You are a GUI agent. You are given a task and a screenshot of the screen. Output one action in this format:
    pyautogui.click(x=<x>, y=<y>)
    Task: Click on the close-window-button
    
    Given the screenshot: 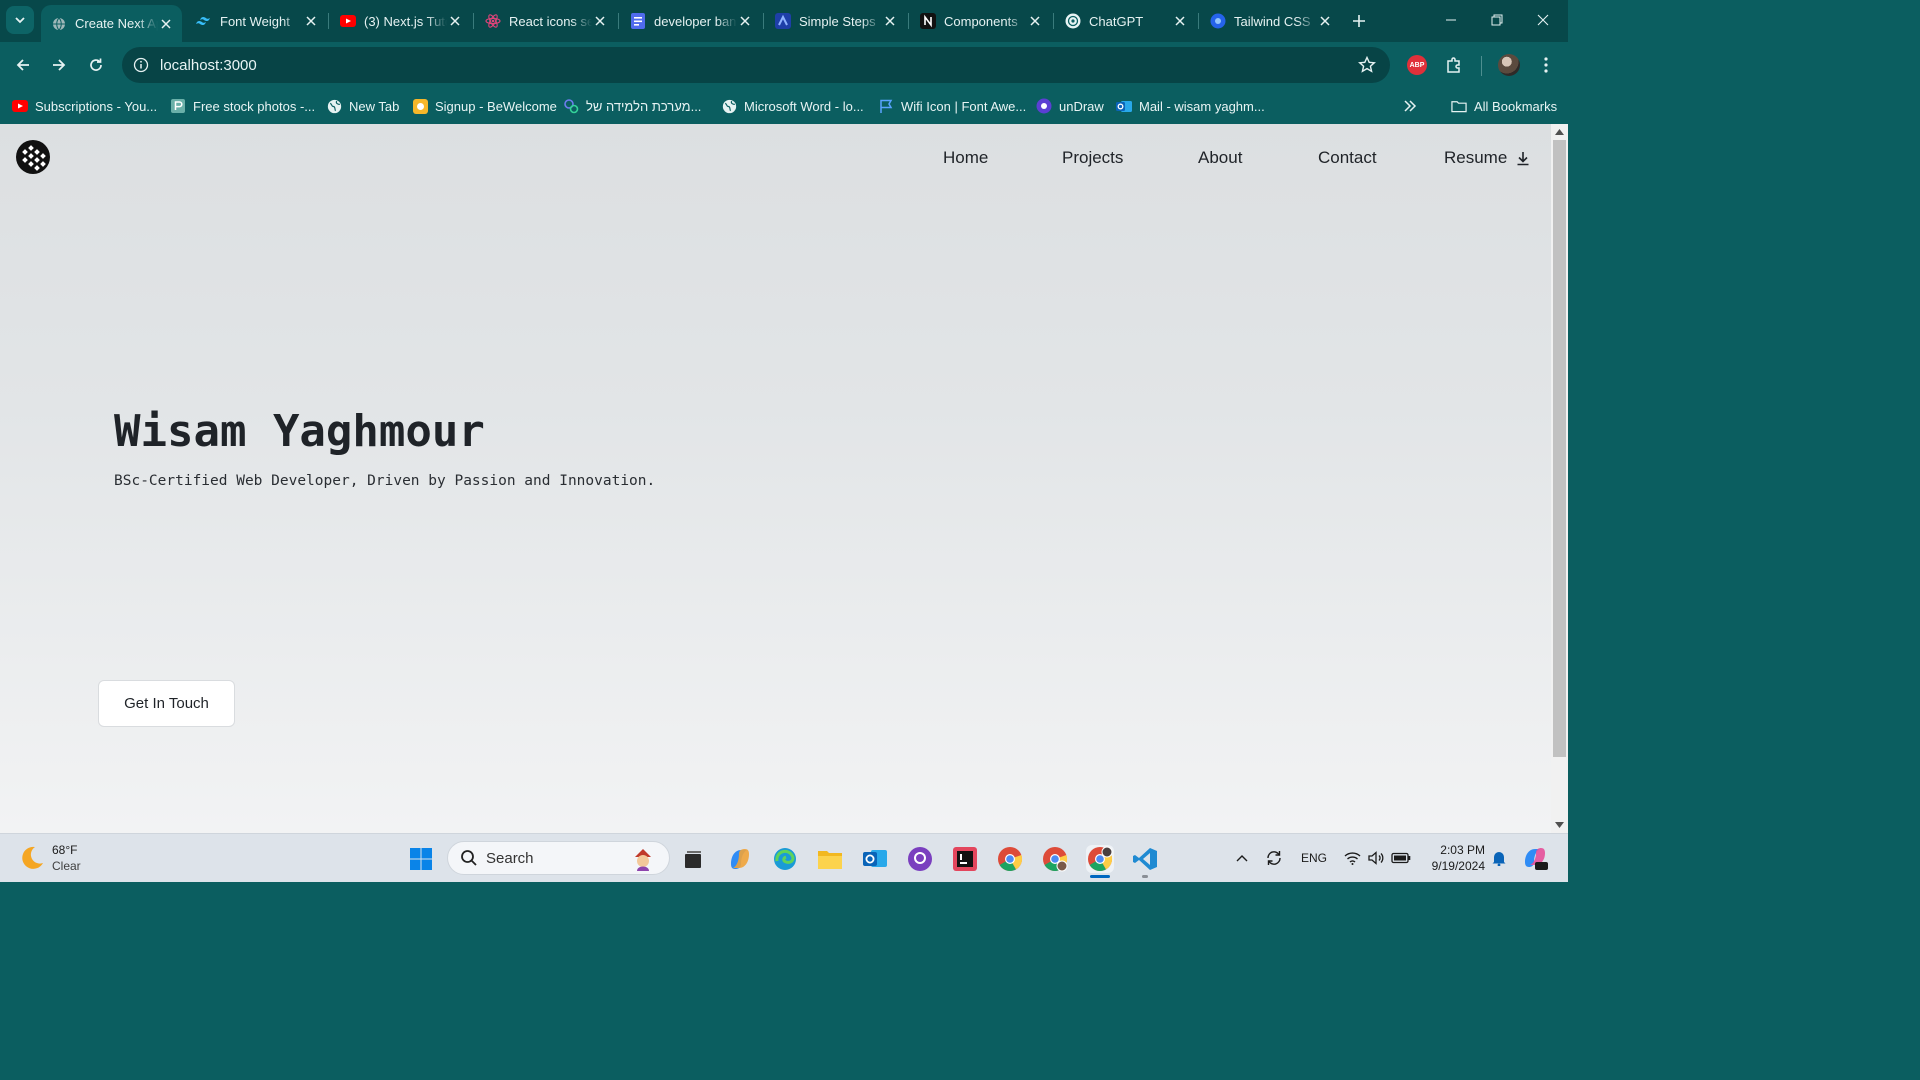 What is the action you would take?
    pyautogui.click(x=1543, y=20)
    